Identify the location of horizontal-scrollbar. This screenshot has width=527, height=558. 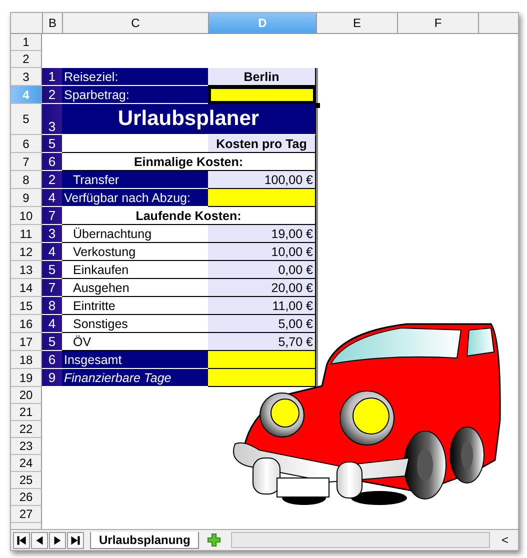
(360, 540).